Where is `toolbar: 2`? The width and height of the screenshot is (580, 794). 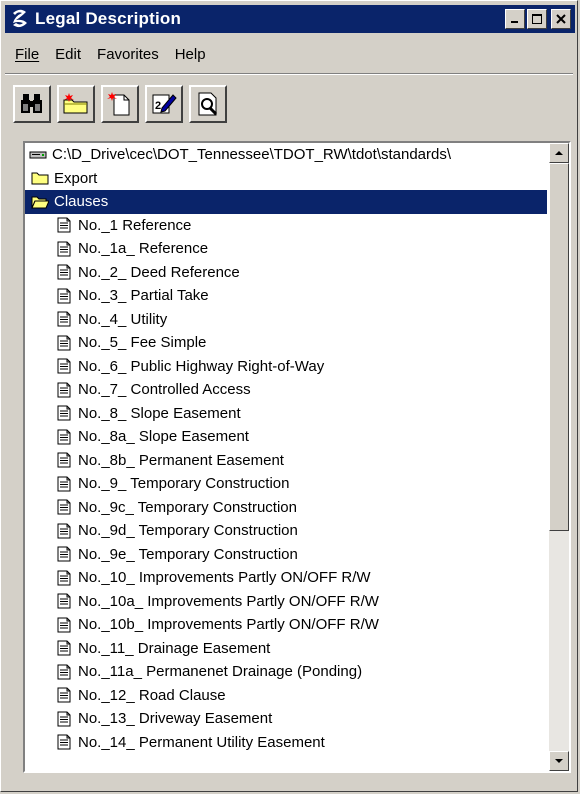
toolbar: 2 is located at coordinates (120, 104).